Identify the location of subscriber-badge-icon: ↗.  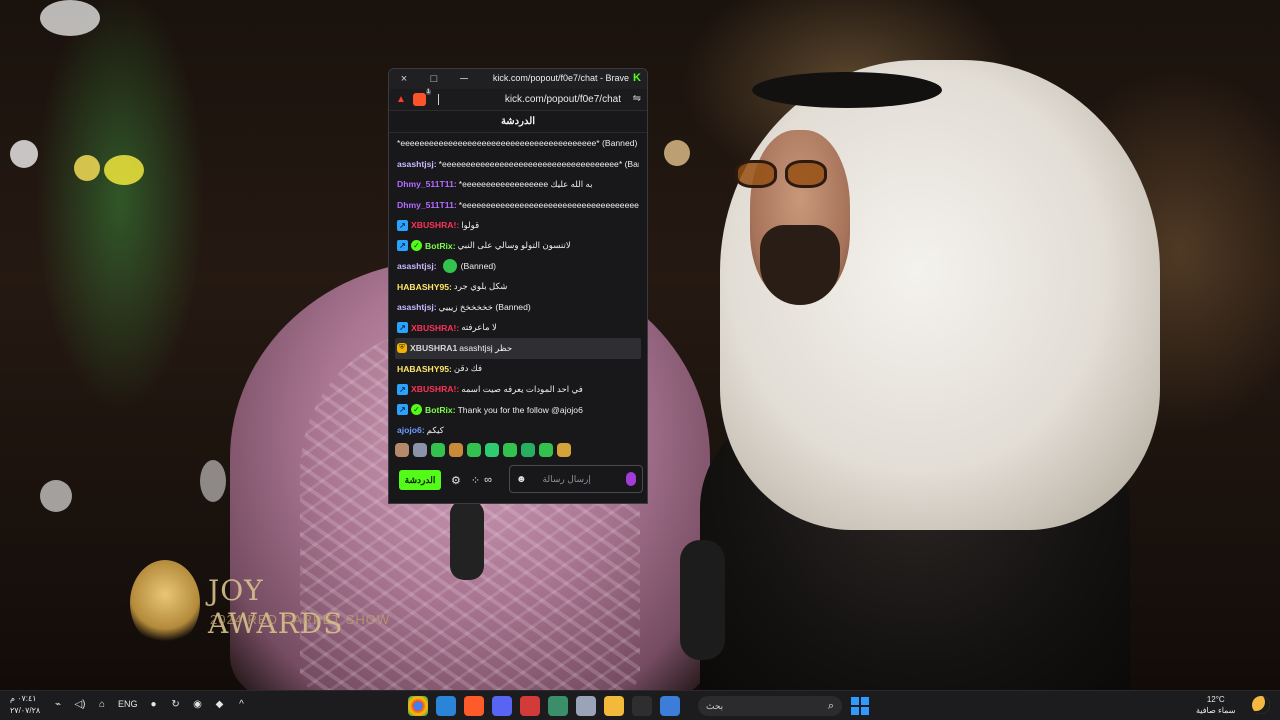
(402, 225).